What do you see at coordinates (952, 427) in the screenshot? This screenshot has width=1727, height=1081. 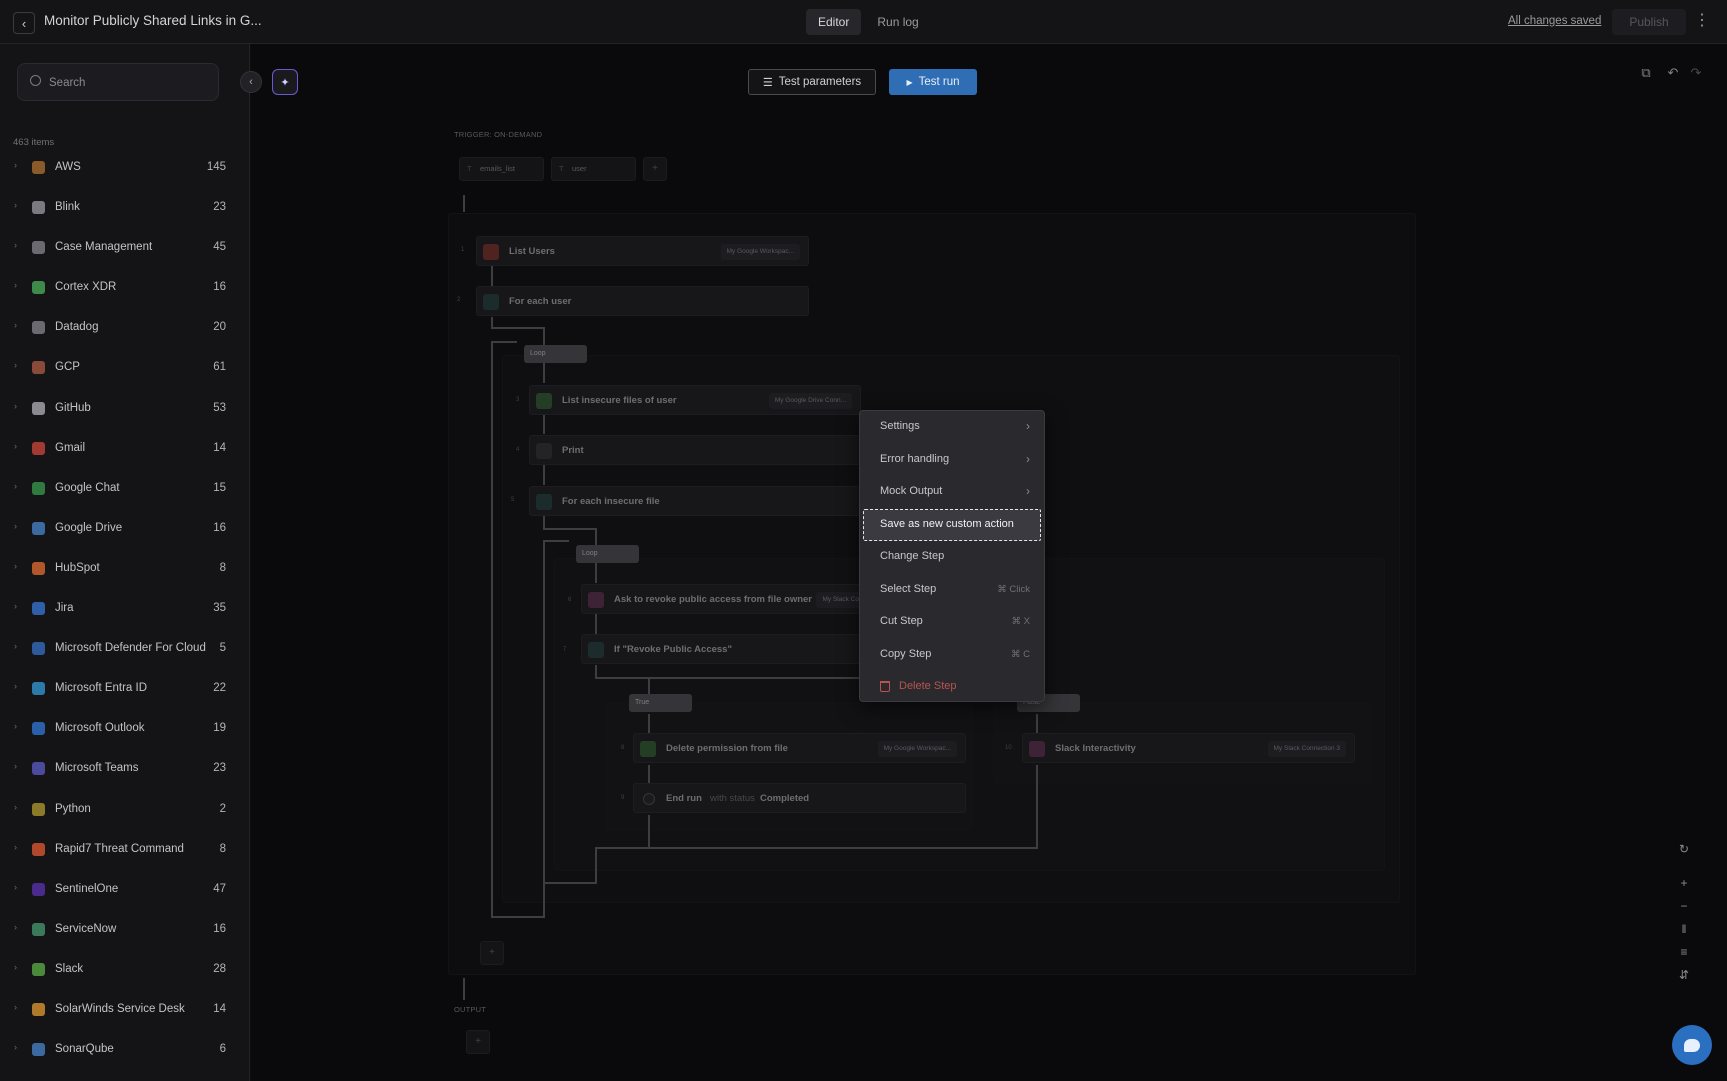 I see `menu-item-settings: Settings ›` at bounding box center [952, 427].